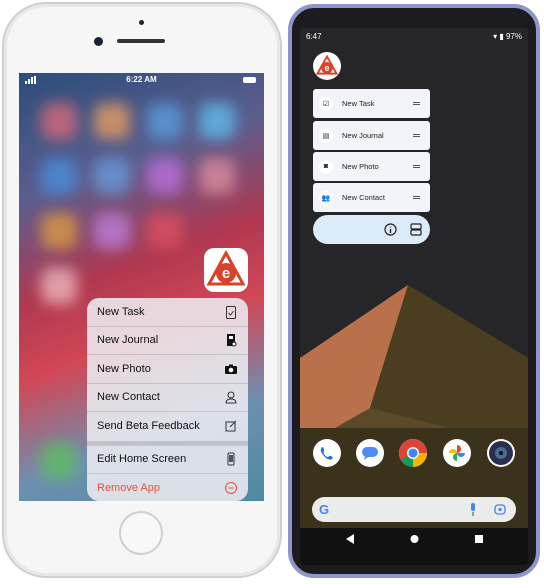 The width and height of the screenshot is (544, 588). Describe the element at coordinates (167, 369) in the screenshot. I see `menu-item-new-photo: New Photo` at that location.